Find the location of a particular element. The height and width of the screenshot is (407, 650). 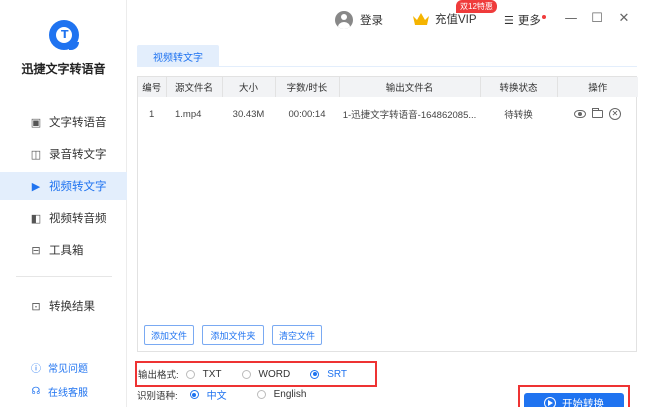

online-support-label: 在线客服 is located at coordinates (68, 393).